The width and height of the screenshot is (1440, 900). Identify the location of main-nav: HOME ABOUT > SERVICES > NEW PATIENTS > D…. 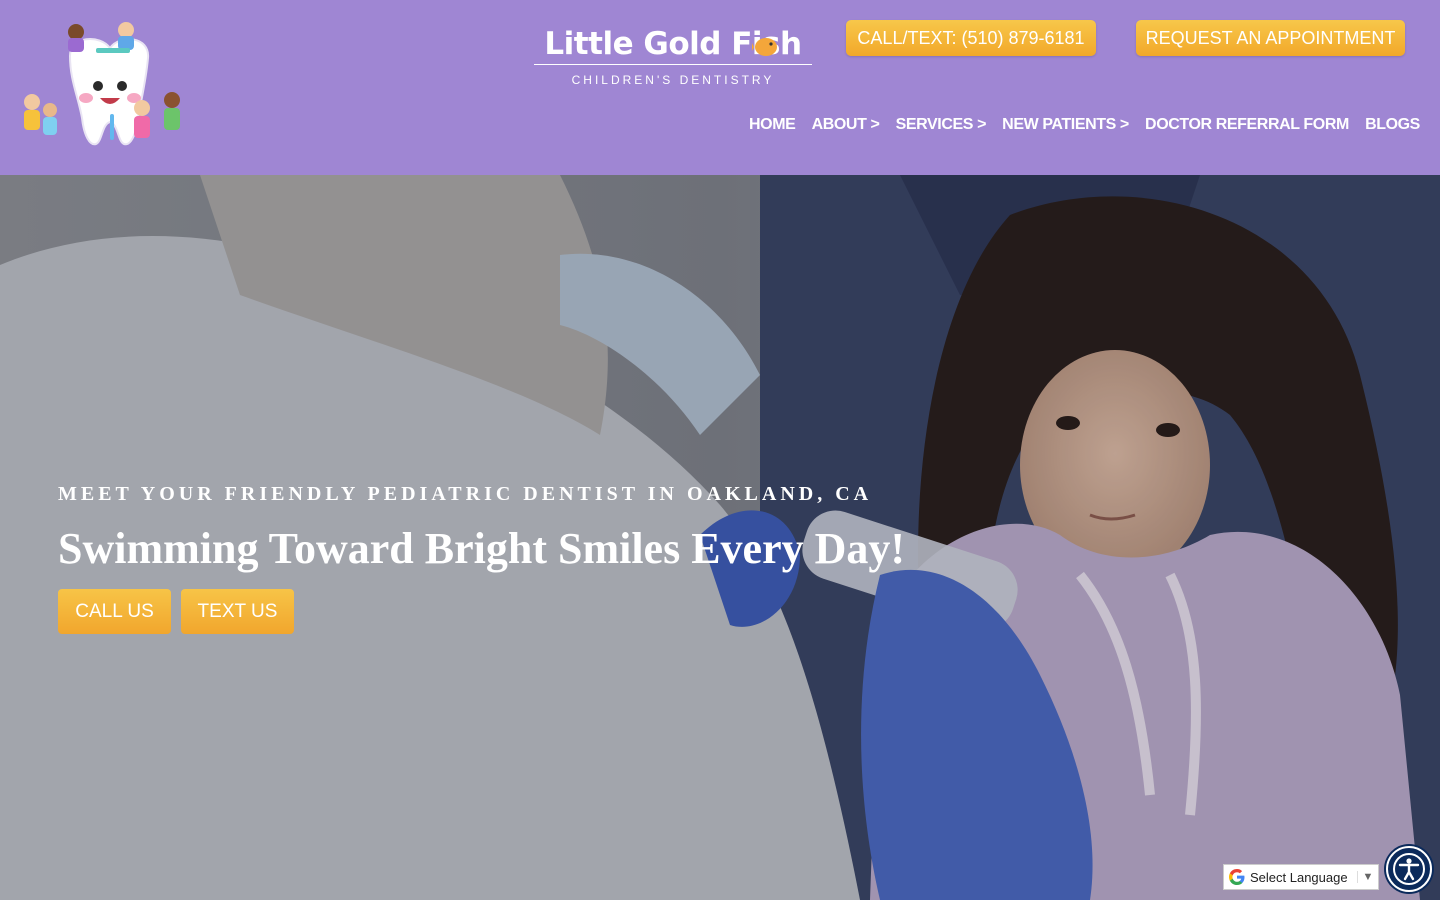
(1084, 127).